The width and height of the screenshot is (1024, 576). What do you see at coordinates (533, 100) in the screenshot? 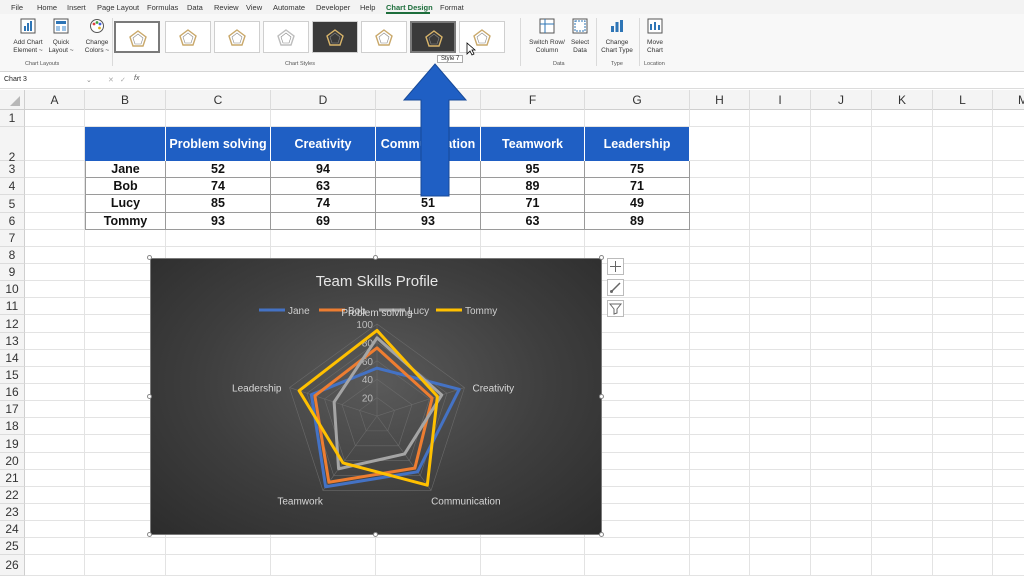
I see `column-header-f: F` at bounding box center [533, 100].